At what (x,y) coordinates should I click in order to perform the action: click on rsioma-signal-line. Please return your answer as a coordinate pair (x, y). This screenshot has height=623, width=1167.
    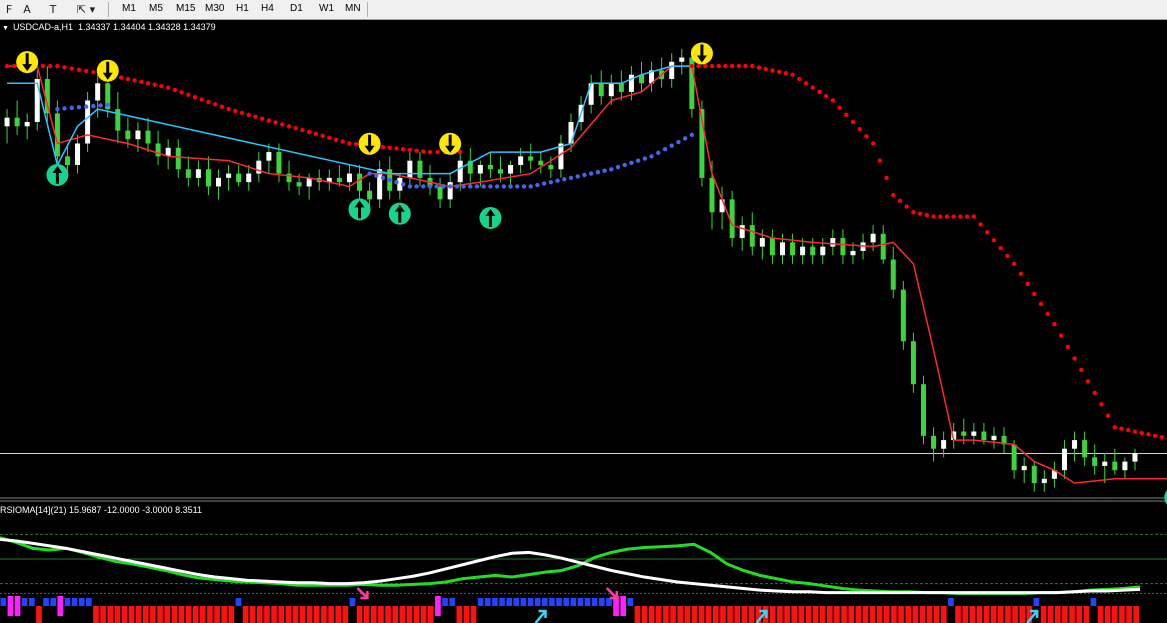
    Looking at the image, I should click on (570, 566).